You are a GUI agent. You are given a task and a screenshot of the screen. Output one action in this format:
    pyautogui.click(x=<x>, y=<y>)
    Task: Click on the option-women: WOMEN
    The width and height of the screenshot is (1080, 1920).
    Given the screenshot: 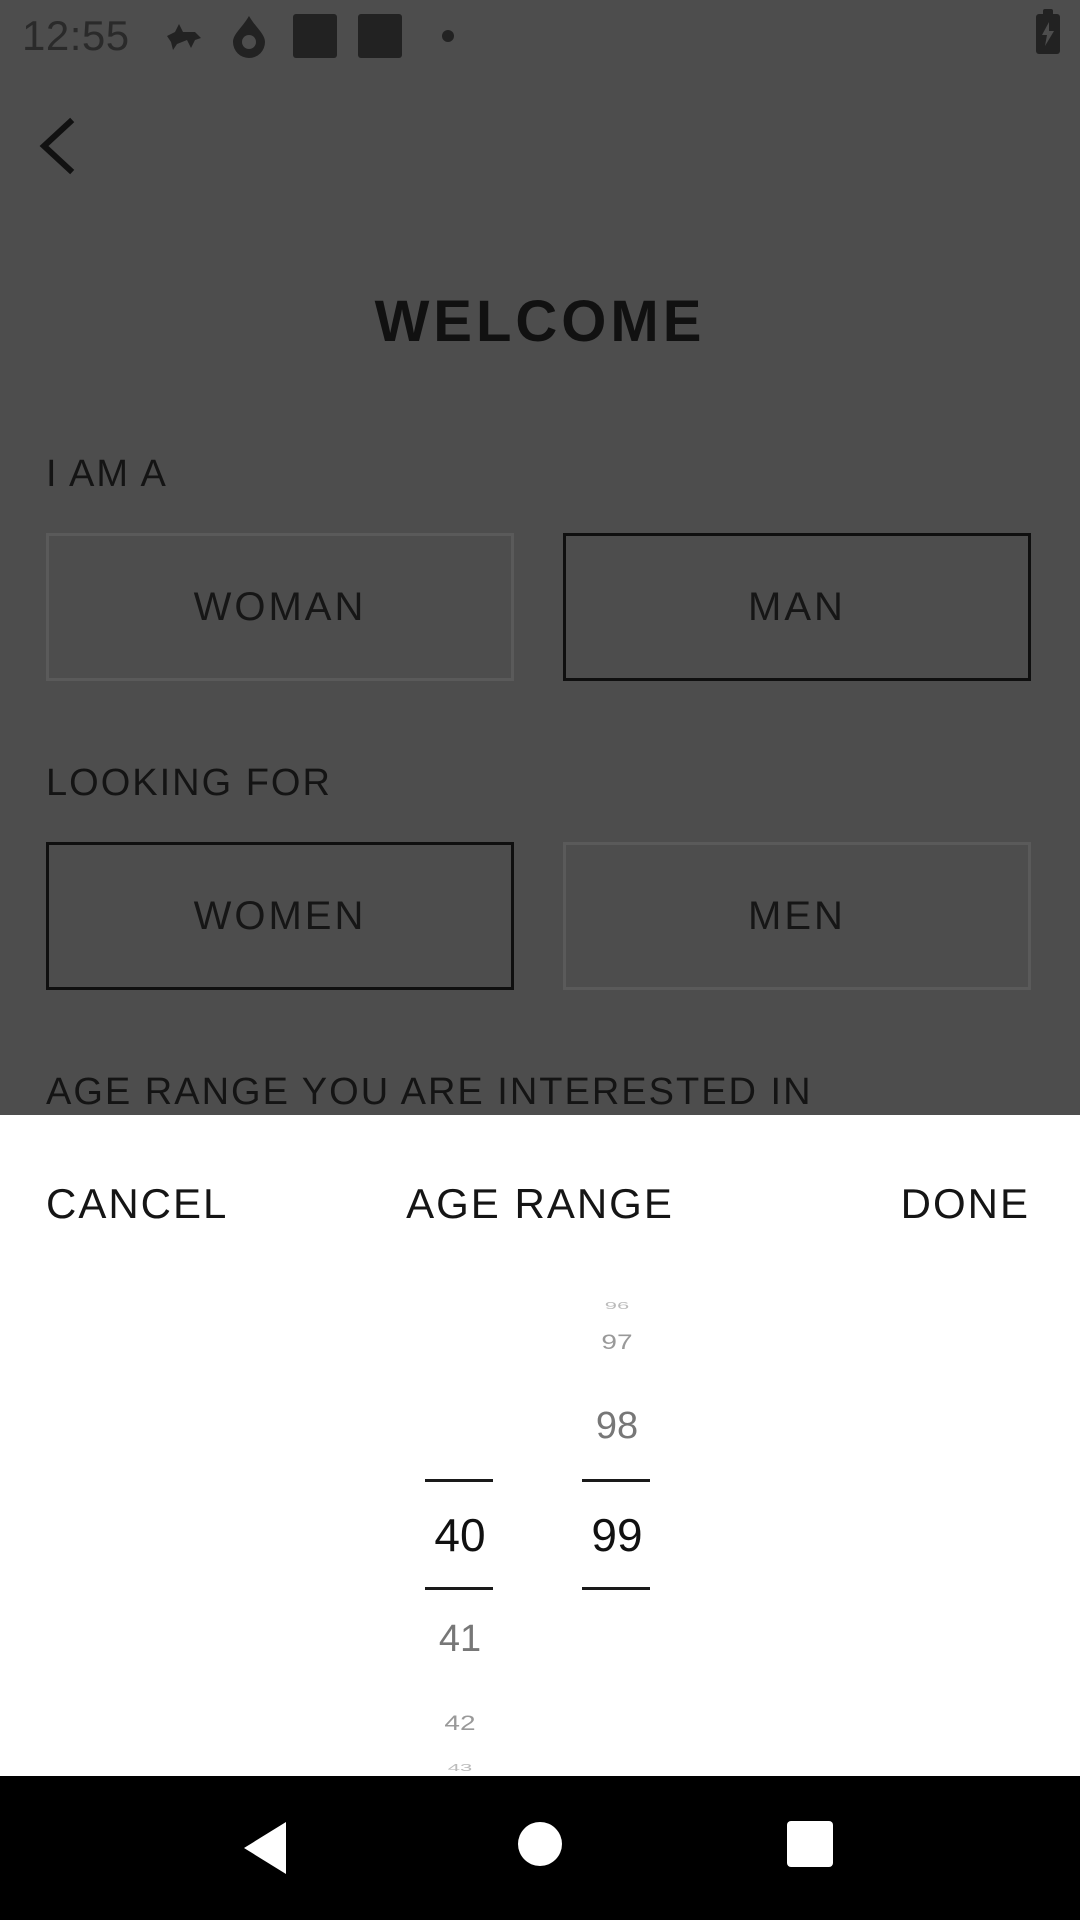 What is the action you would take?
    pyautogui.click(x=280, y=916)
    